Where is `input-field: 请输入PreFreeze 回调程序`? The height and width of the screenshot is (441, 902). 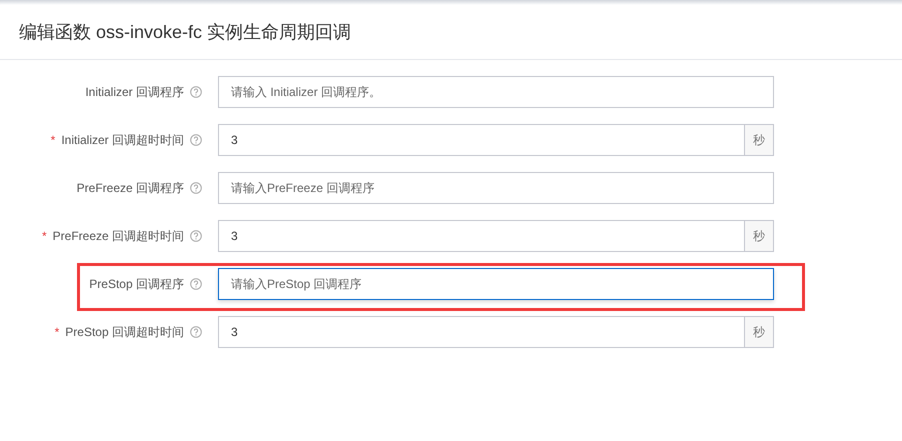
input-field: 请输入PreFreeze 回调程序 is located at coordinates (496, 188).